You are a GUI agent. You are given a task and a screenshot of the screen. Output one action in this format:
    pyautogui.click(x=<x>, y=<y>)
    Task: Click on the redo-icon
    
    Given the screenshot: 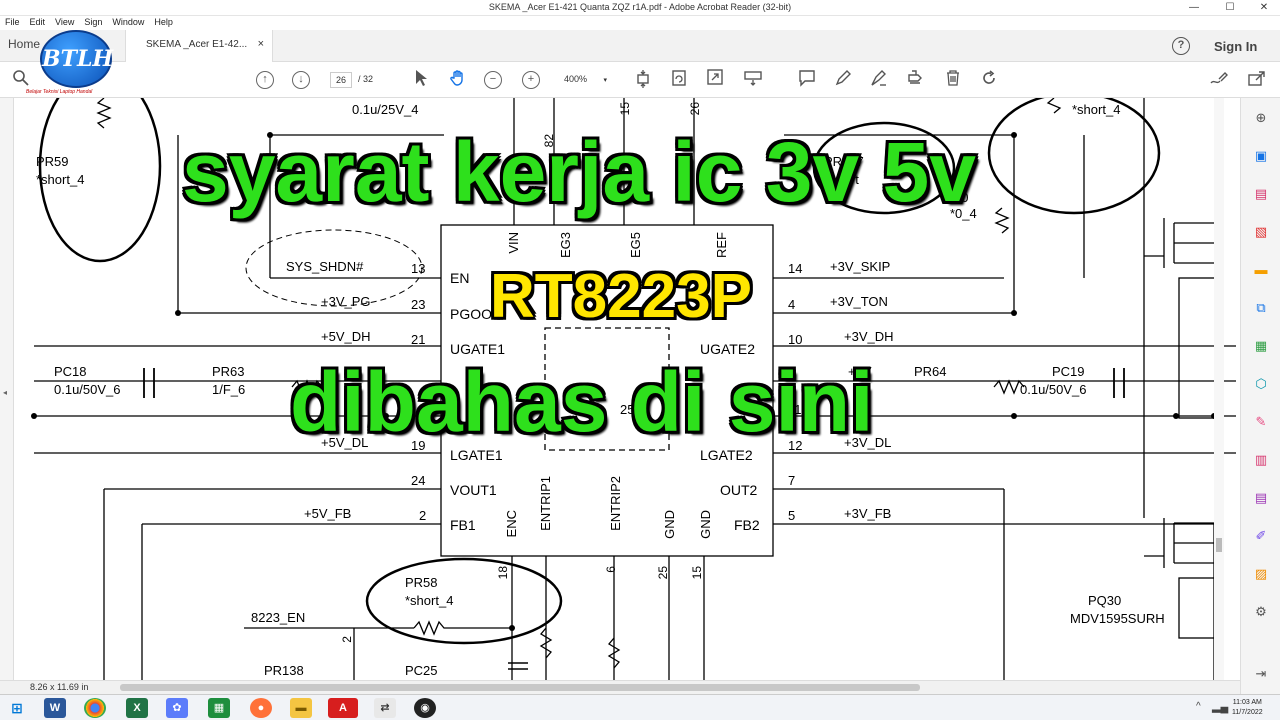 What is the action you would take?
    pyautogui.click(x=989, y=80)
    